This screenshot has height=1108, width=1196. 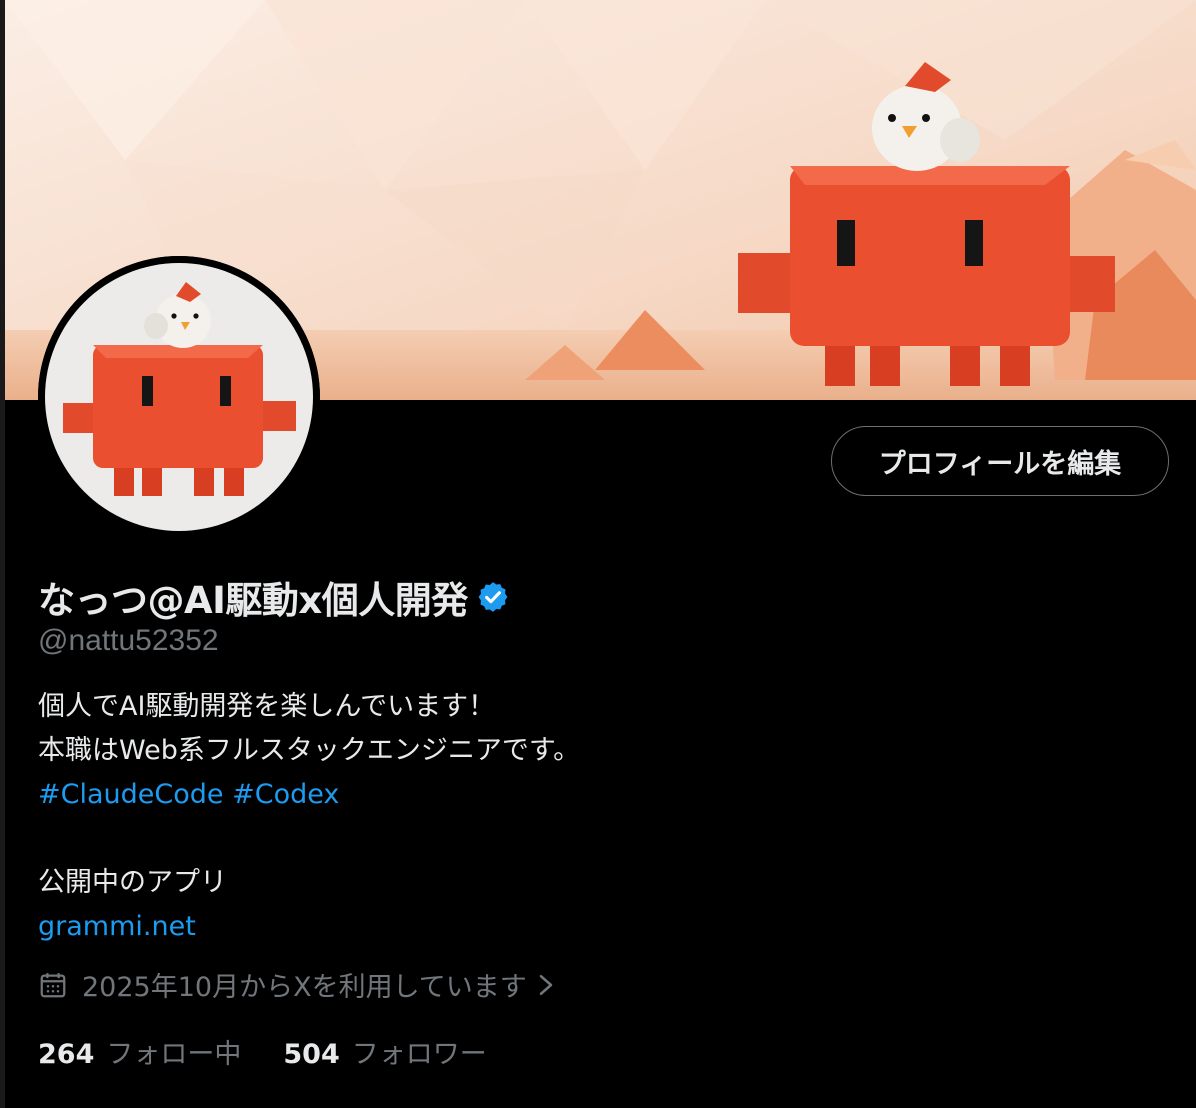 What do you see at coordinates (493, 597) in the screenshot?
I see `verified-badge-icon` at bounding box center [493, 597].